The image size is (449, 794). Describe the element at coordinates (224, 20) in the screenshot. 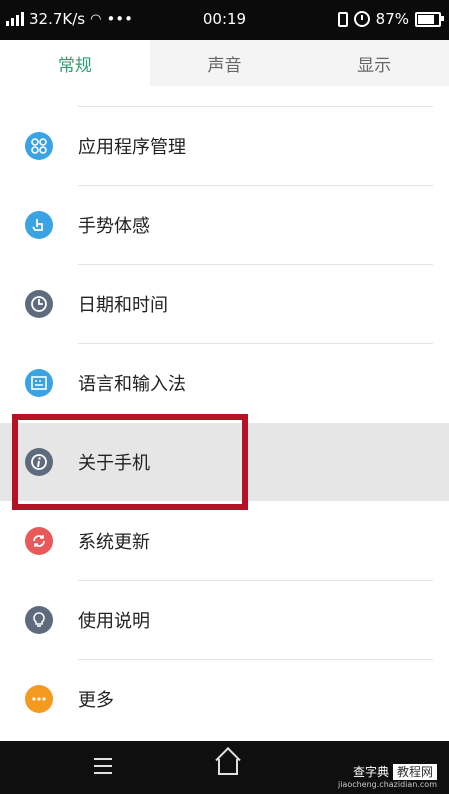

I see `status-bar: 32.7K/s ◠ ••• 00:19 87%` at that location.